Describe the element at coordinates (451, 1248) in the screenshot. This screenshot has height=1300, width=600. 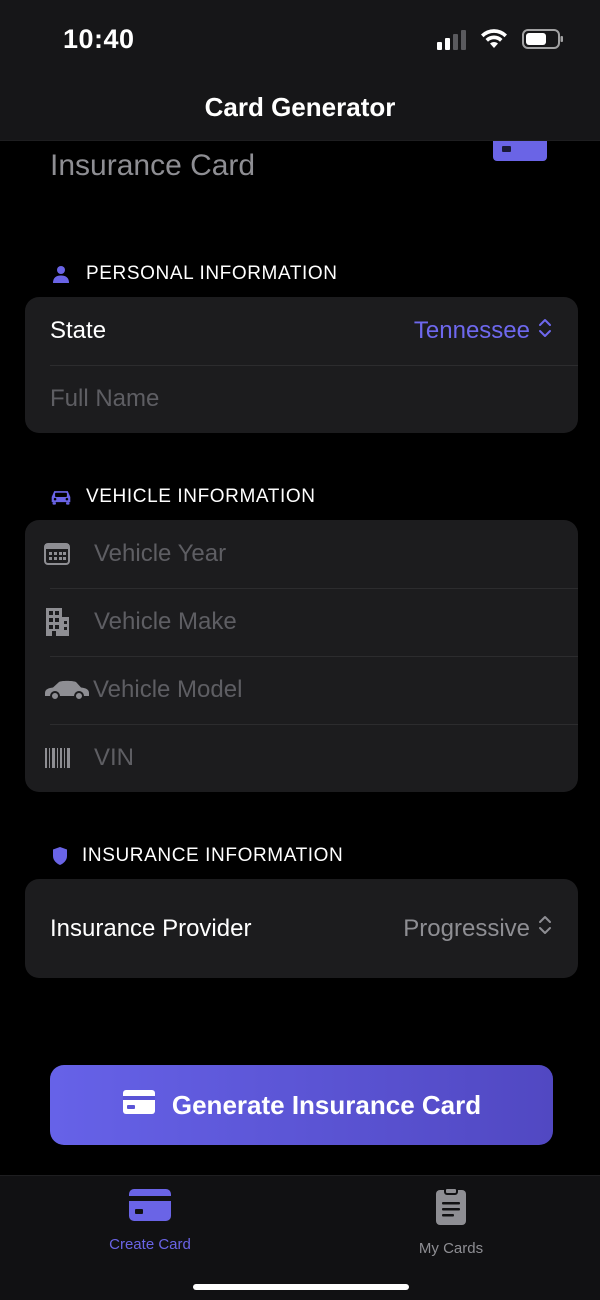
I see `tab-my-cards-label: My Cards` at that location.